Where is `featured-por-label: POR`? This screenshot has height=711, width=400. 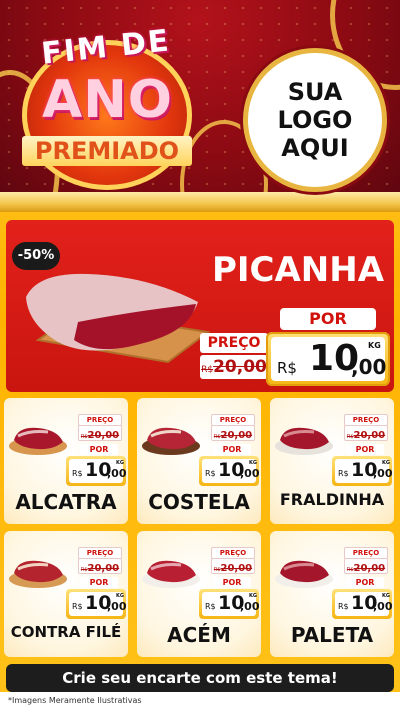 featured-por-label: POR is located at coordinates (328, 319).